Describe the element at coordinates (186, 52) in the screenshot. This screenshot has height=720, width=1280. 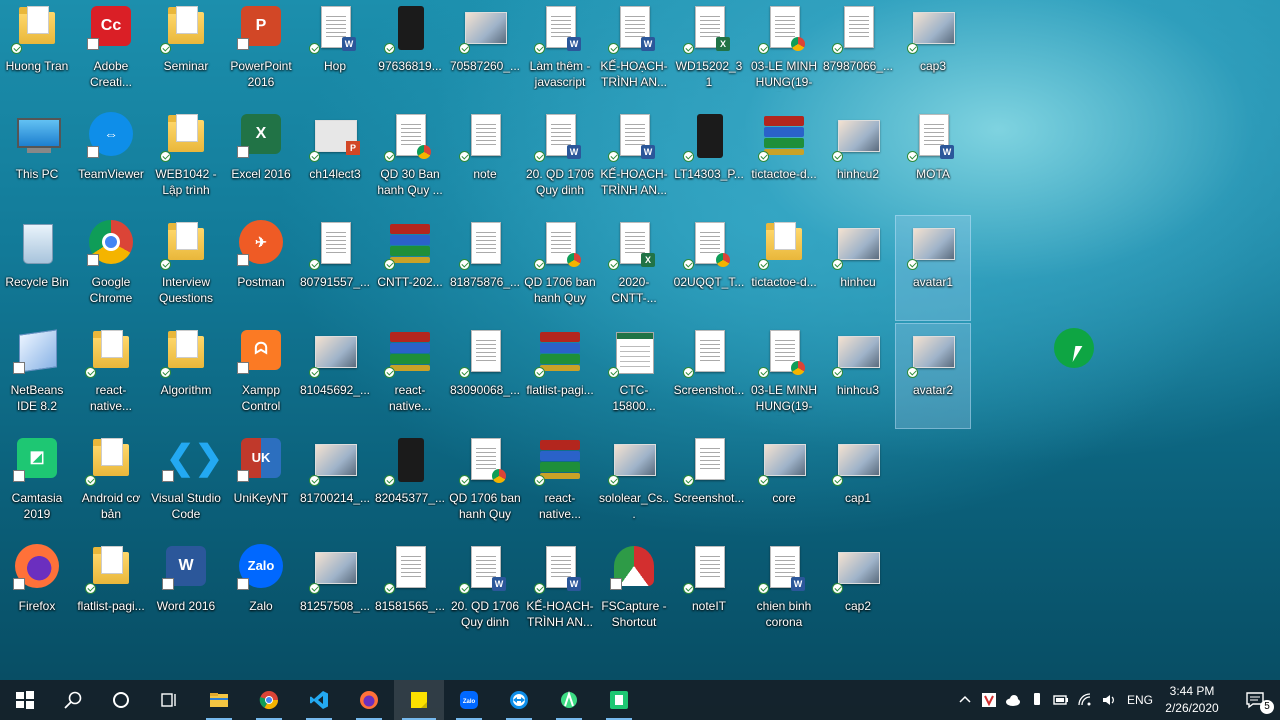
I see `desktop-icon: Seminar` at that location.